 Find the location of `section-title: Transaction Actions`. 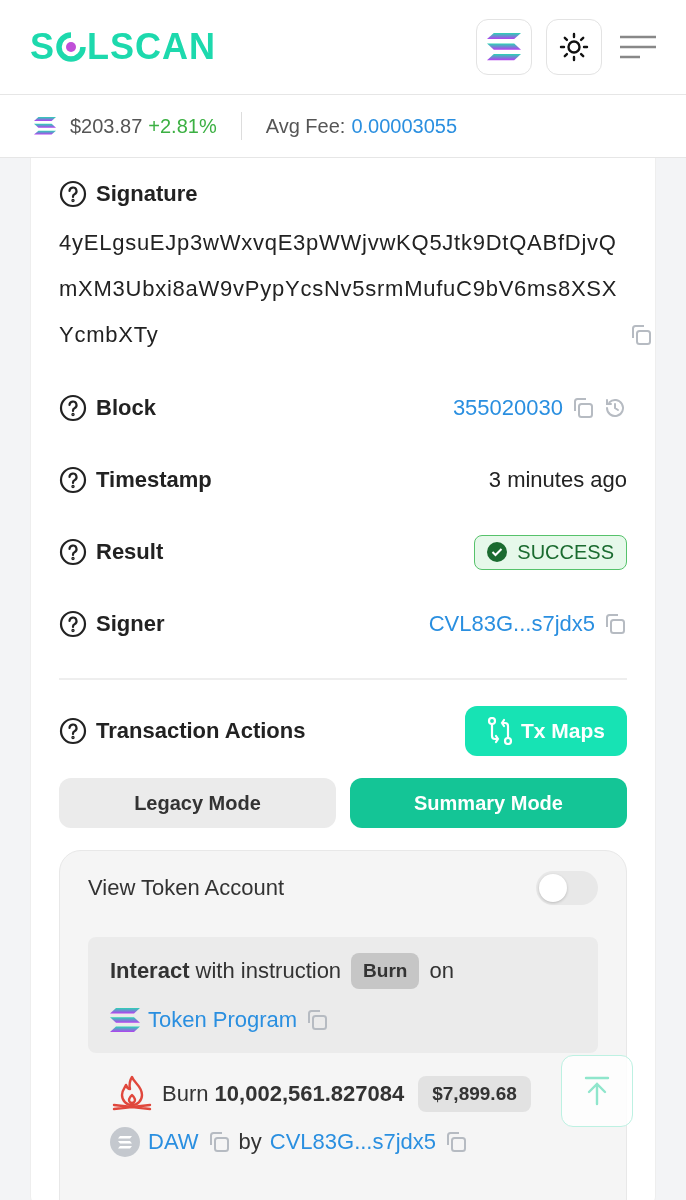

section-title: Transaction Actions is located at coordinates (201, 731).